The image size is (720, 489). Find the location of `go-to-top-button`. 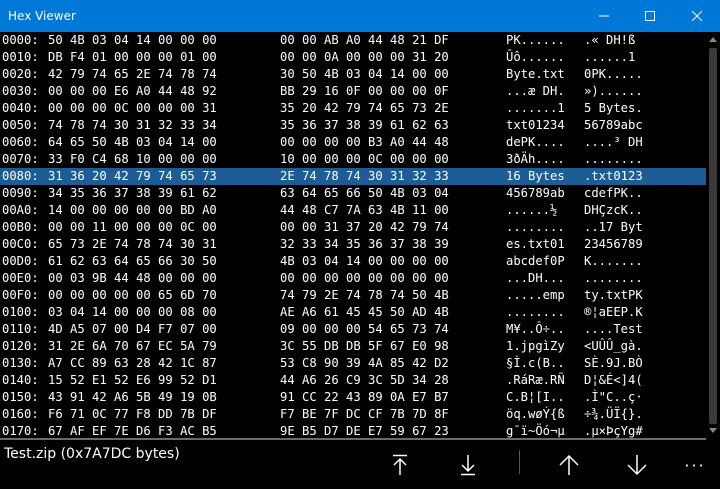

go-to-top-button is located at coordinates (400, 465).